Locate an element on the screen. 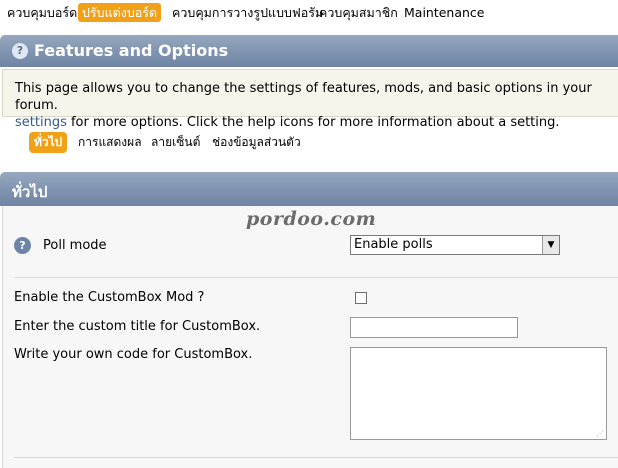  subtab-general: ทั่วไป is located at coordinates (48, 142).